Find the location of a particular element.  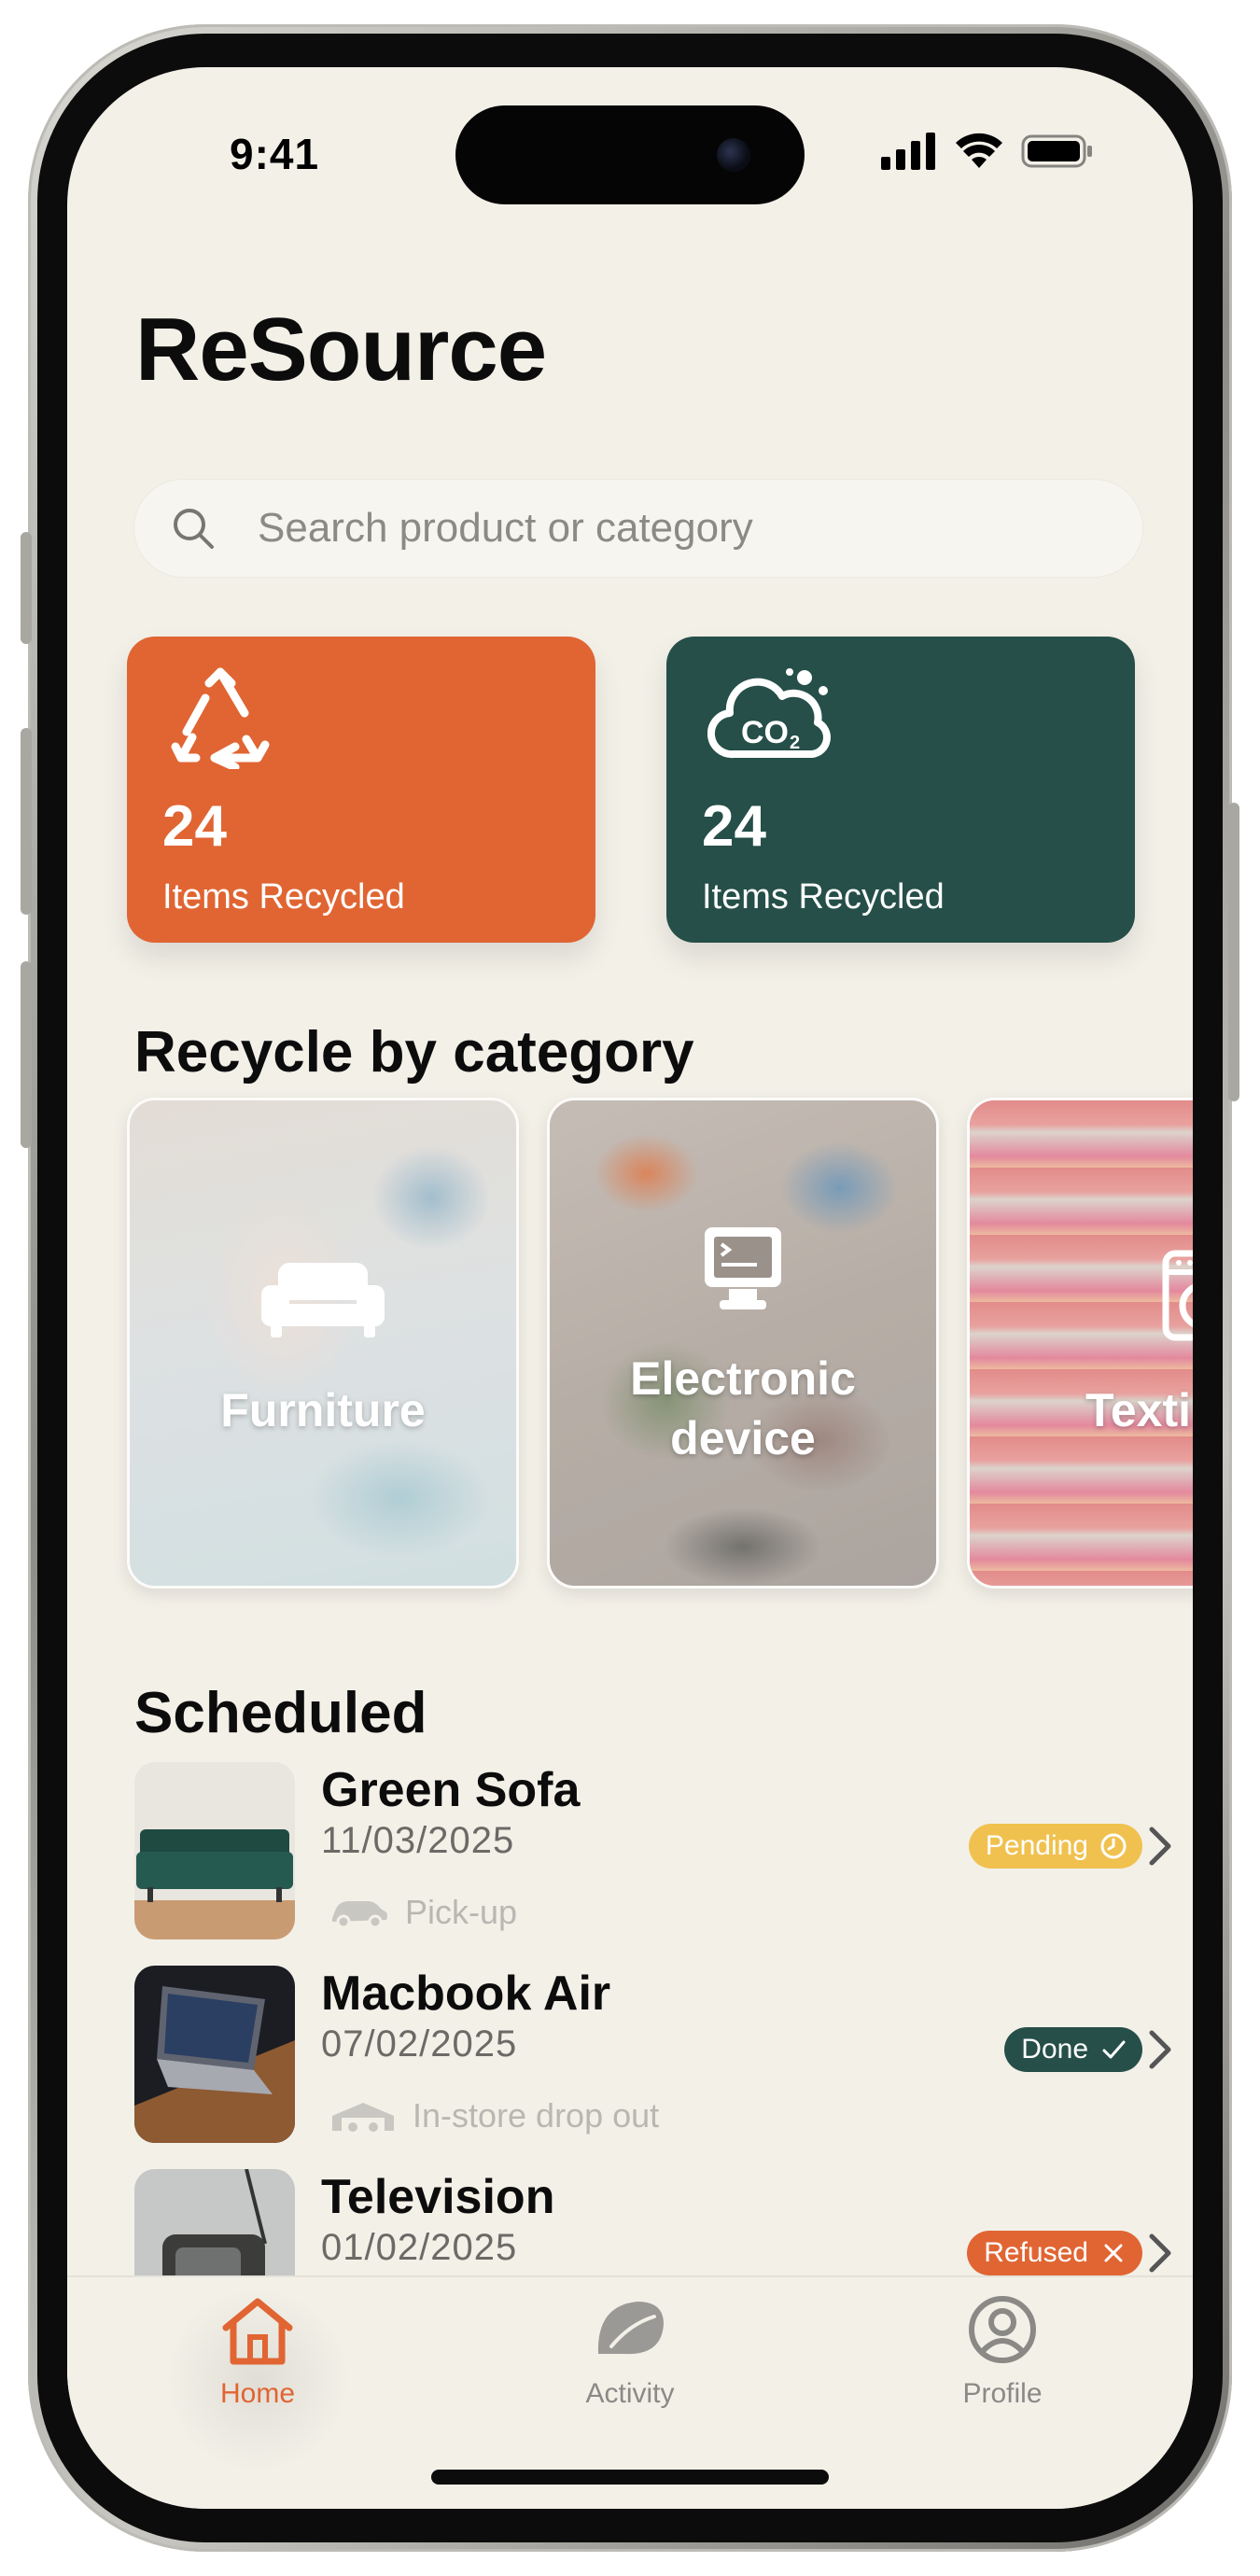

tab-profile: Profile is located at coordinates (1002, 2370).